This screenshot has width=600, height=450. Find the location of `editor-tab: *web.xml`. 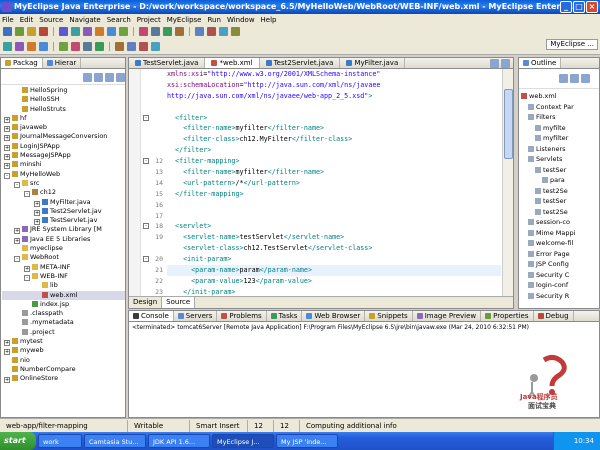

editor-tab: *web.xml is located at coordinates (232, 63).